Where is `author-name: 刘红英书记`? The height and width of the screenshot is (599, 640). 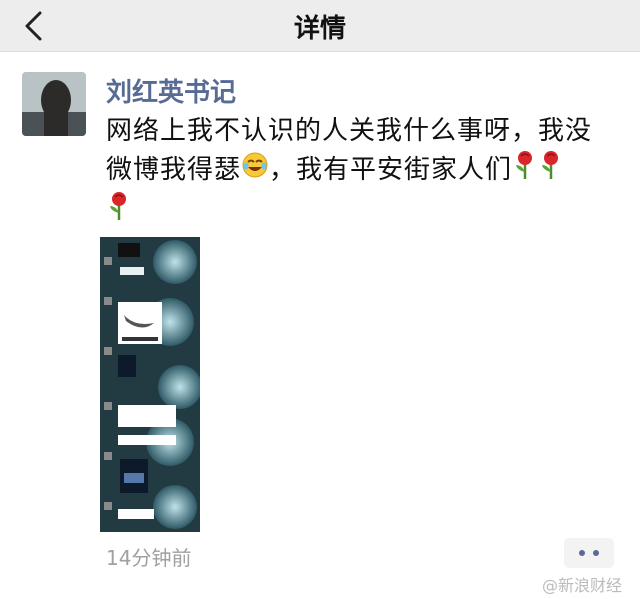
author-name: 刘红英书记 is located at coordinates (171, 90).